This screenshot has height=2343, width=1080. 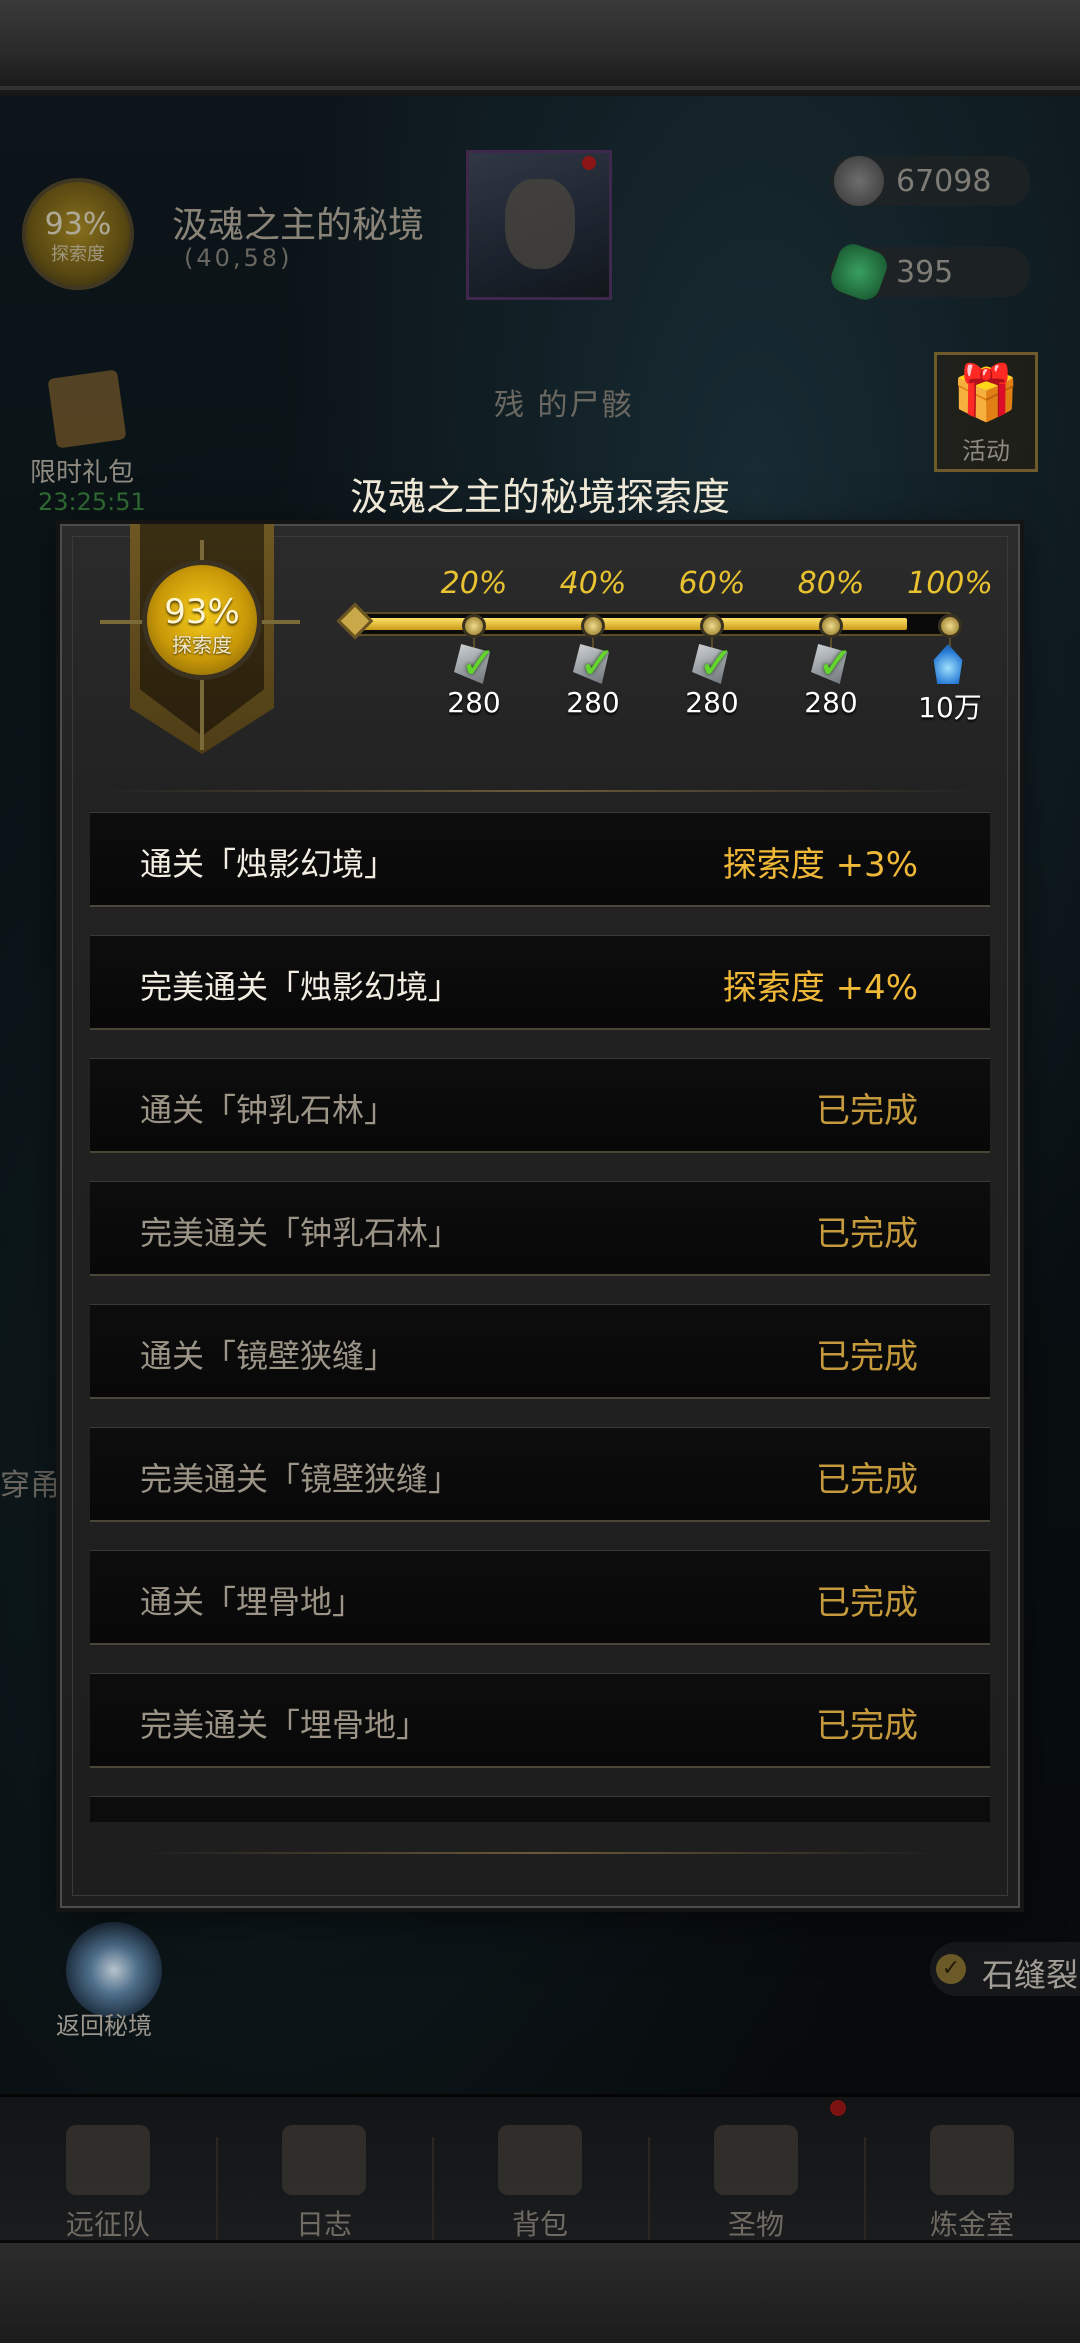 What do you see at coordinates (950, 583) in the screenshot?
I see `milestone-percent: 100%` at bounding box center [950, 583].